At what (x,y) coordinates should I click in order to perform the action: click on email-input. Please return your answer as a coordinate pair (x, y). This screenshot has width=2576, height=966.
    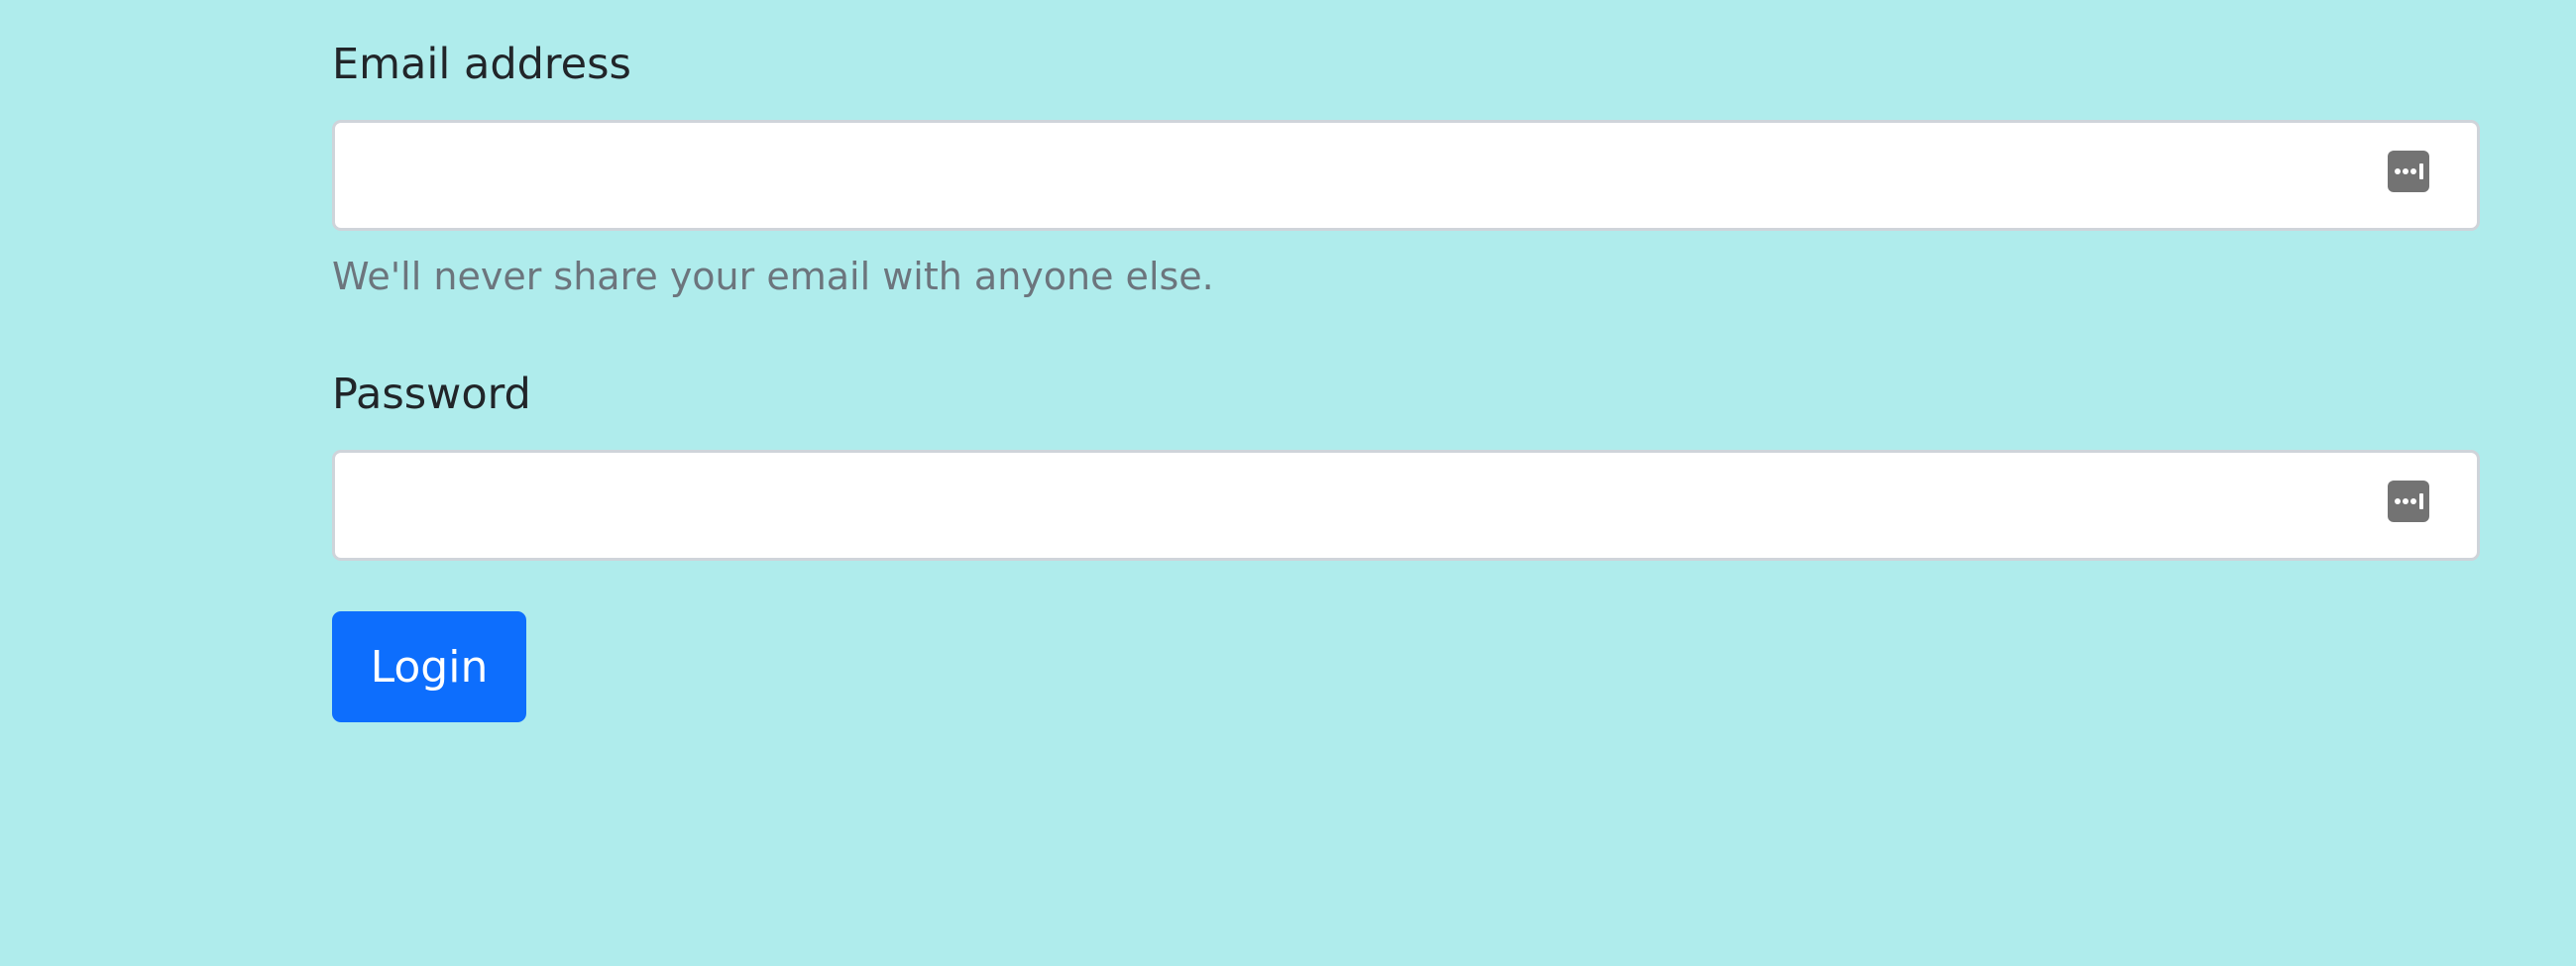
    Looking at the image, I should click on (1406, 175).